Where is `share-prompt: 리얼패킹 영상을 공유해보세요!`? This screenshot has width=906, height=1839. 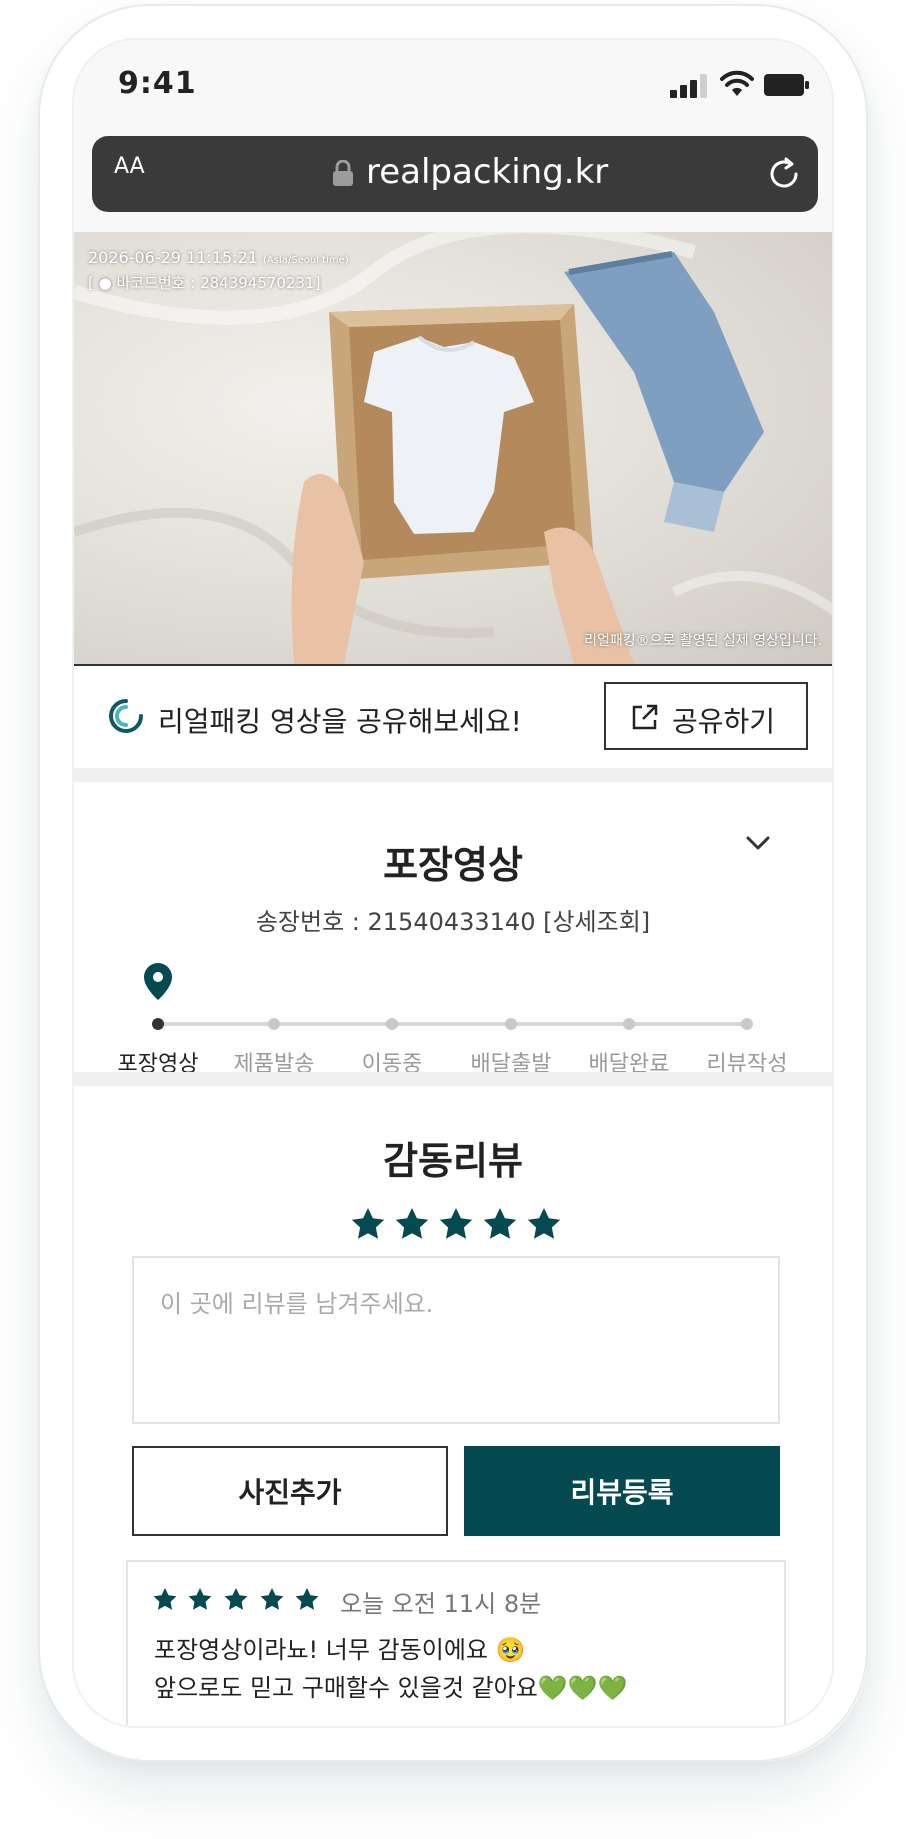 share-prompt: 리얼패킹 영상을 공유해보세요! is located at coordinates (340, 721).